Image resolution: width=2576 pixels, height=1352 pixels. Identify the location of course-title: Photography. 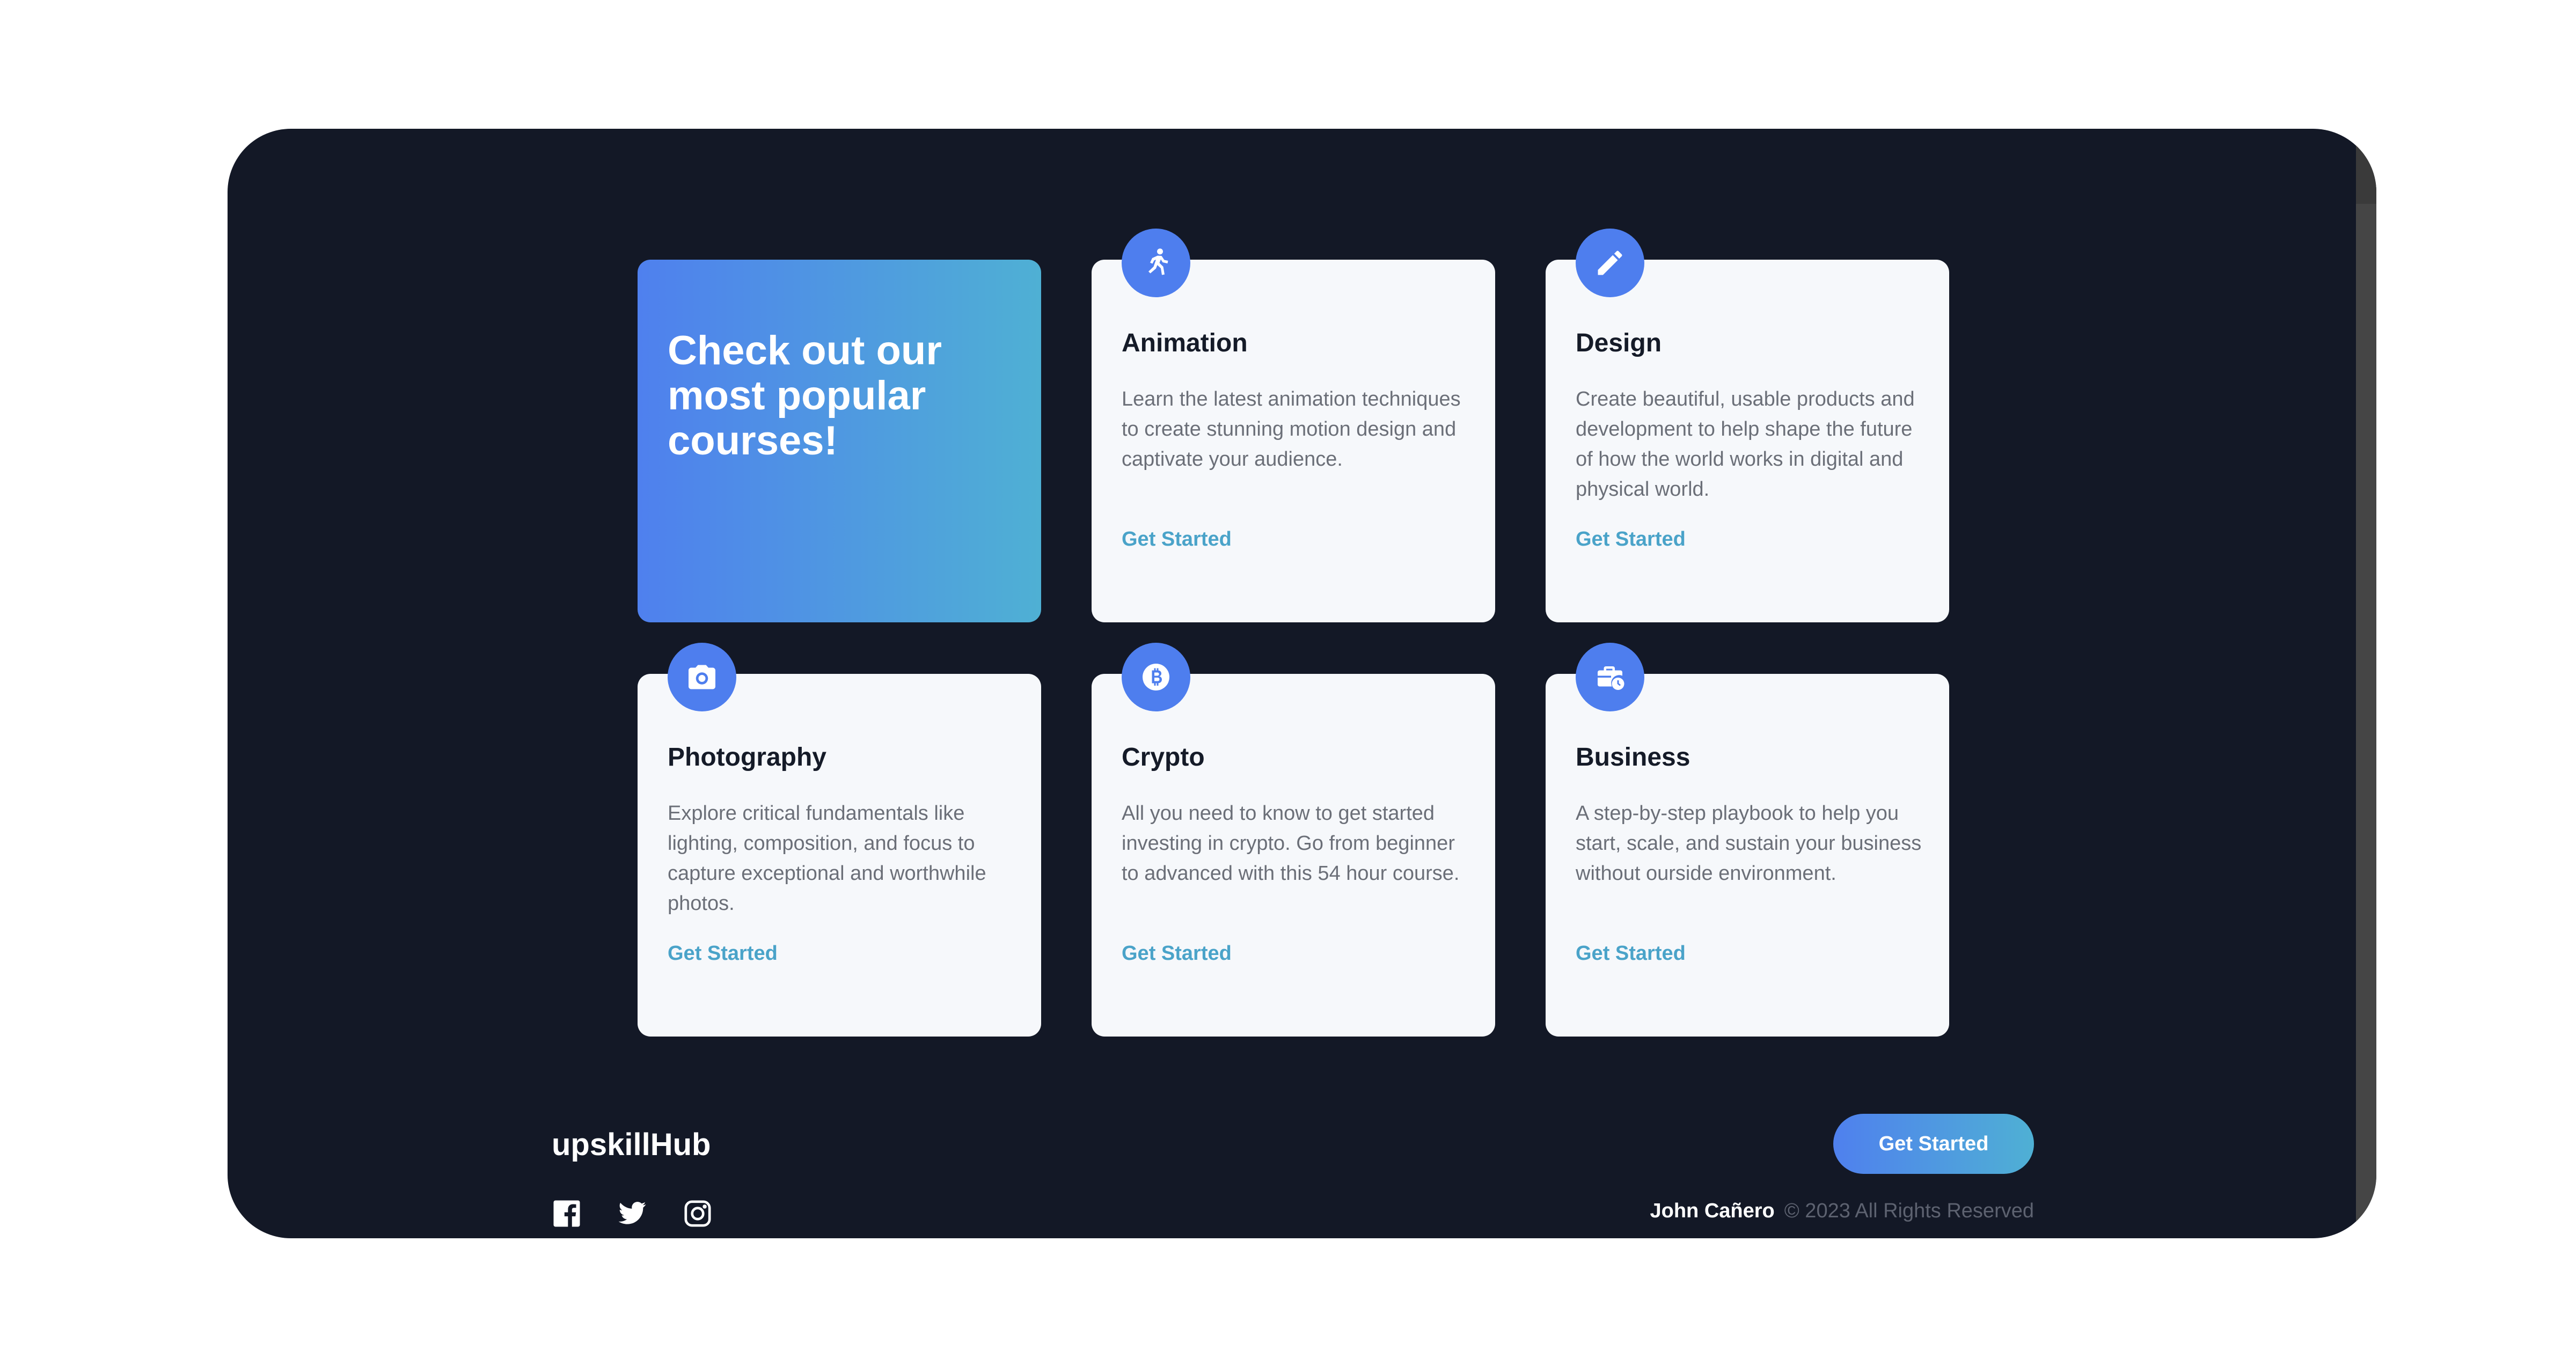
(747, 757).